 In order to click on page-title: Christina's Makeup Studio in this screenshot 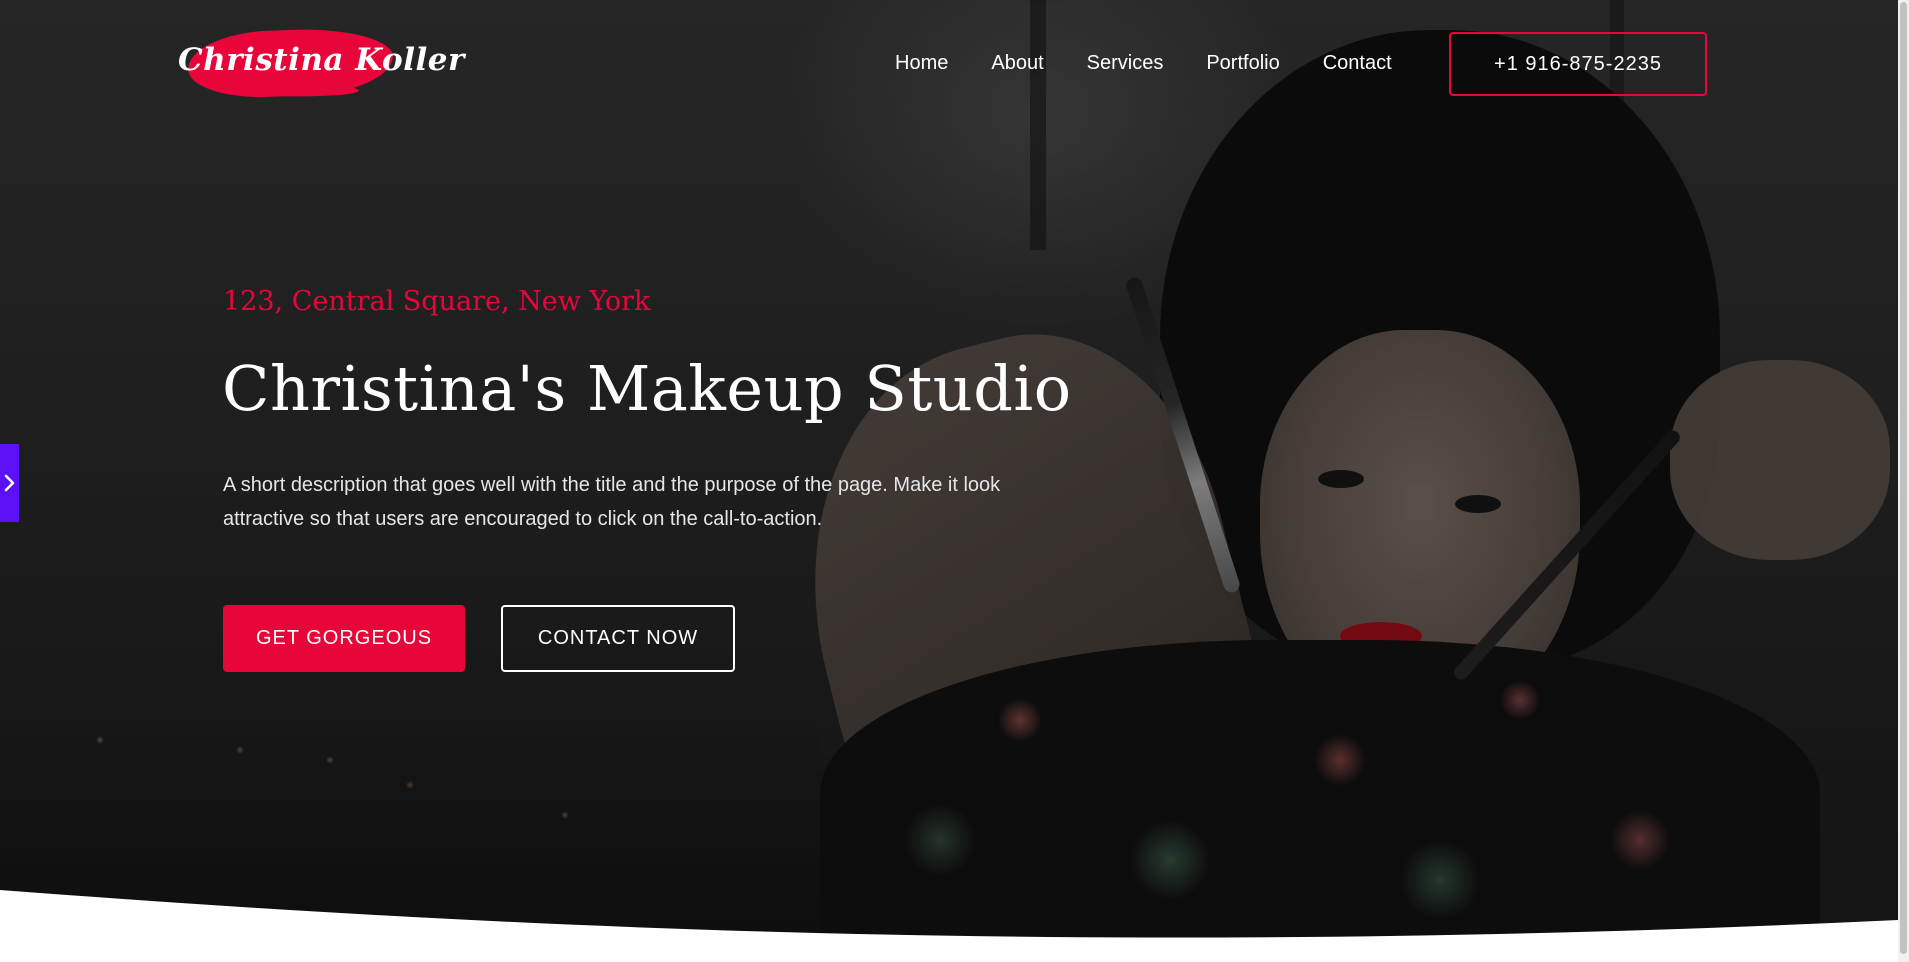, I will do `click(647, 388)`.